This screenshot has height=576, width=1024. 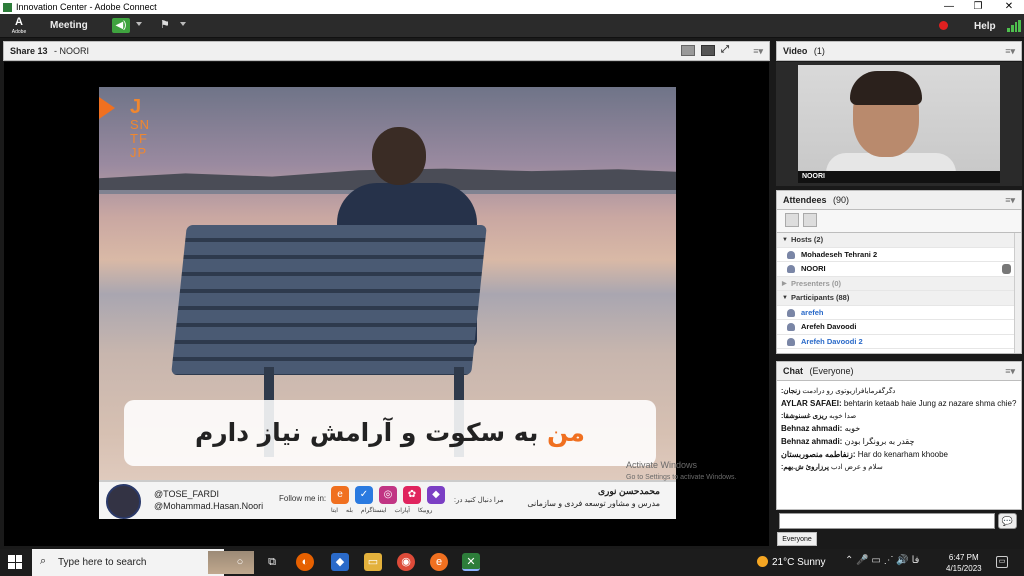 What do you see at coordinates (340, 562) in the screenshot?
I see `app-icon: ◆` at bounding box center [340, 562].